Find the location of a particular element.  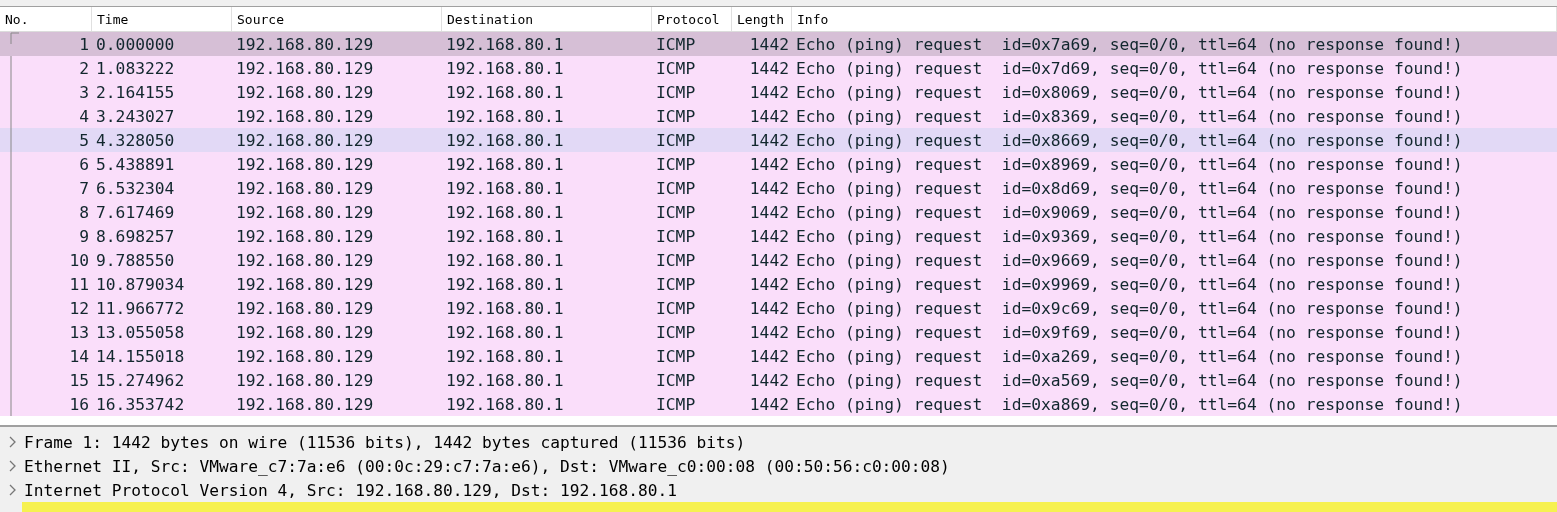

packet-row: 12 11.966772 192.168.80.129 192.168.80.1 ICMP 1442 Echo (ping) request id=0x9c69, seq=0/0, ttl=64 (no response found!) is located at coordinates (778, 308).